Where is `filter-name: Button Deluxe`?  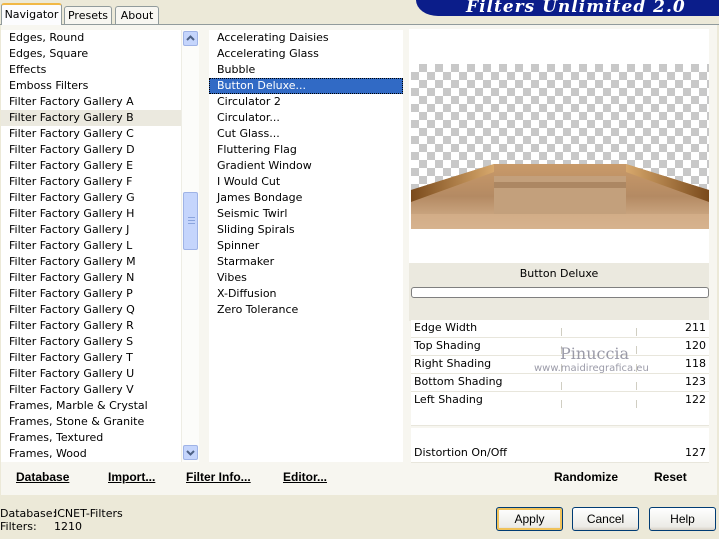
filter-name: Button Deluxe is located at coordinates (559, 273).